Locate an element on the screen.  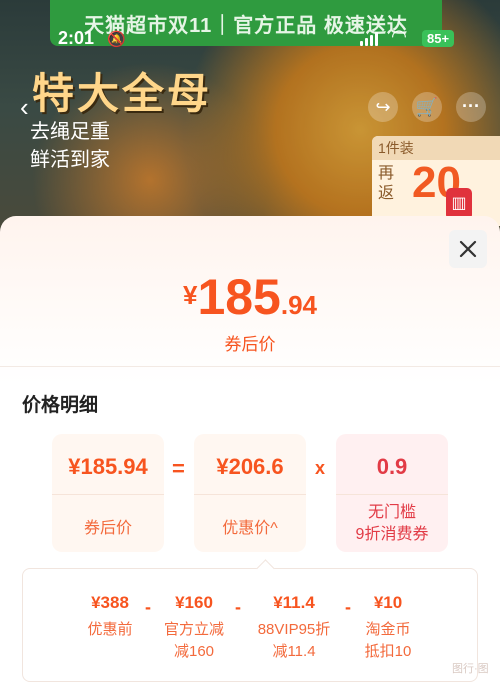
battery-indicator: 85+ is located at coordinates (438, 38).